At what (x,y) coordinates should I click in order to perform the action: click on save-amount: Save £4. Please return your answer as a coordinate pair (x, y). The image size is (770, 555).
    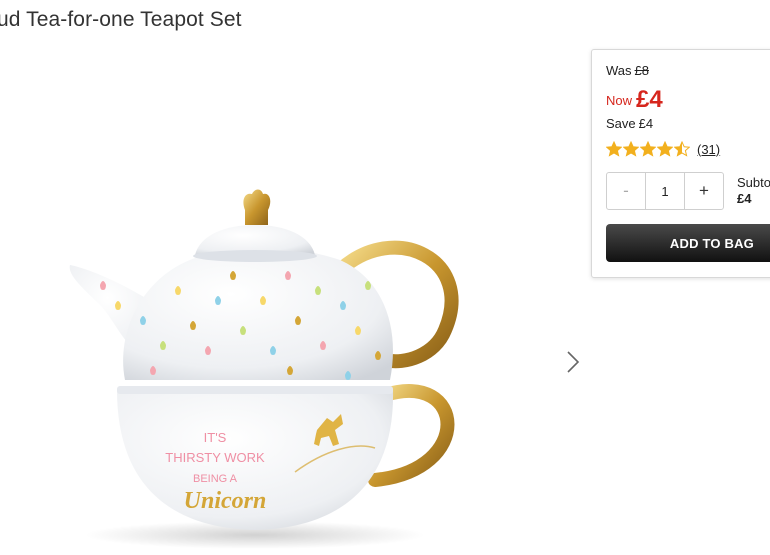
    Looking at the image, I should click on (629, 123).